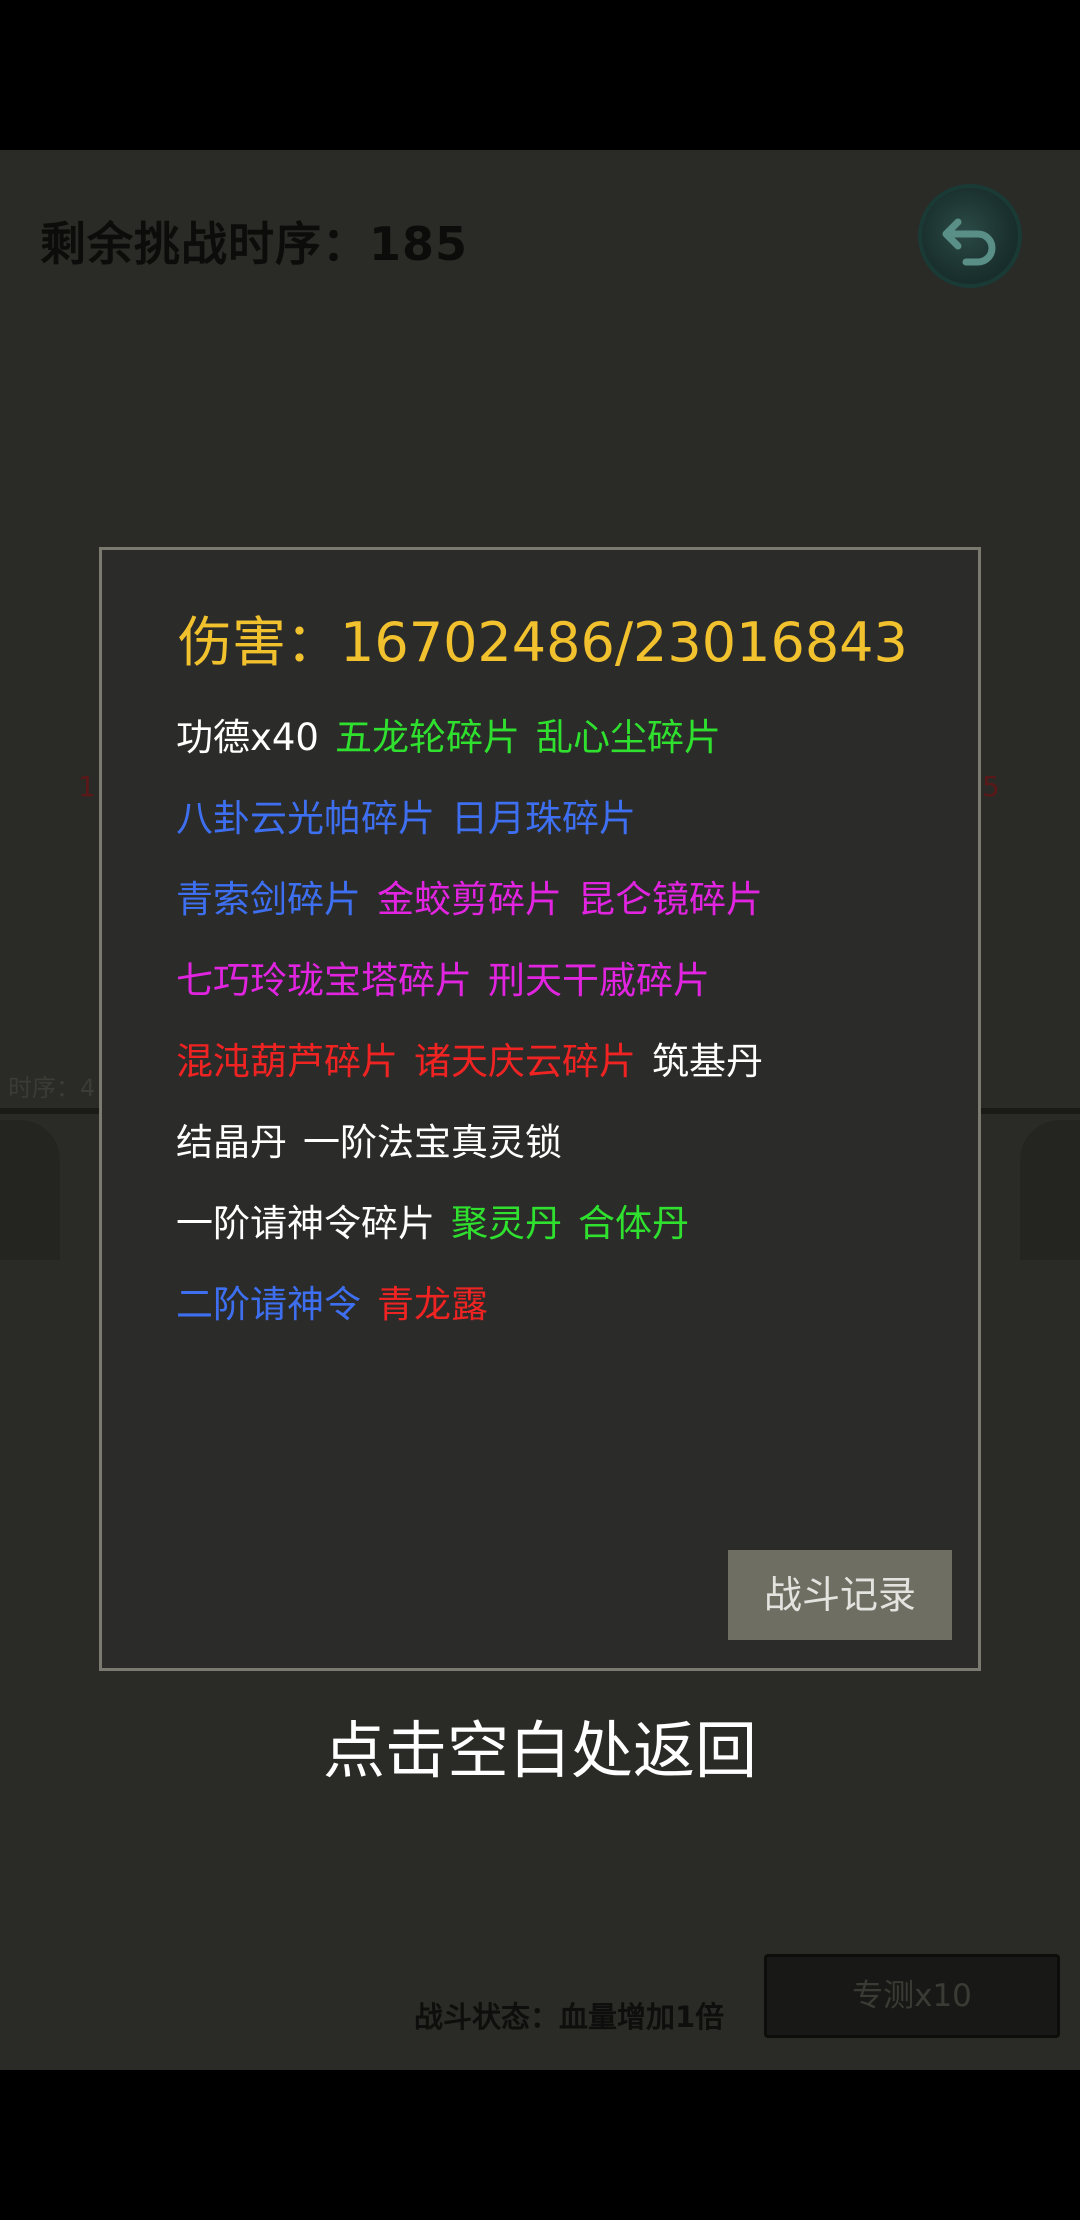  I want to click on left-red-mark: 1, so click(87, 786).